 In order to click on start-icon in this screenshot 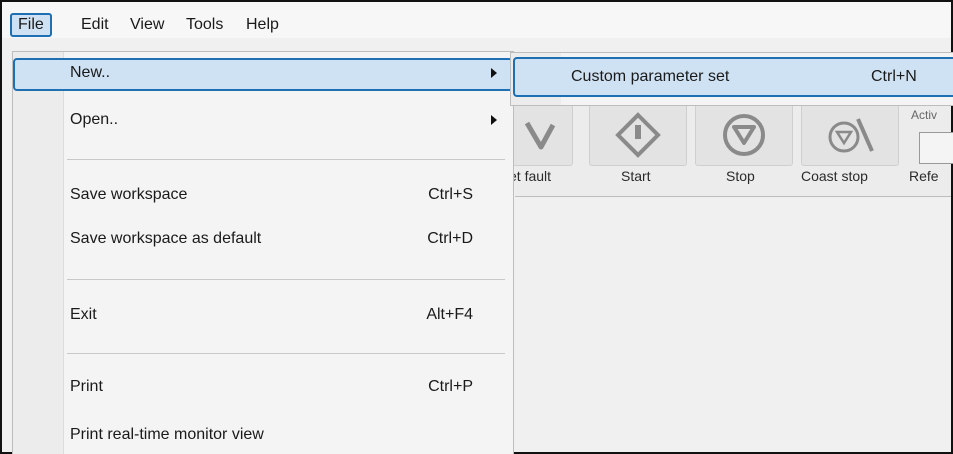, I will do `click(638, 135)`.